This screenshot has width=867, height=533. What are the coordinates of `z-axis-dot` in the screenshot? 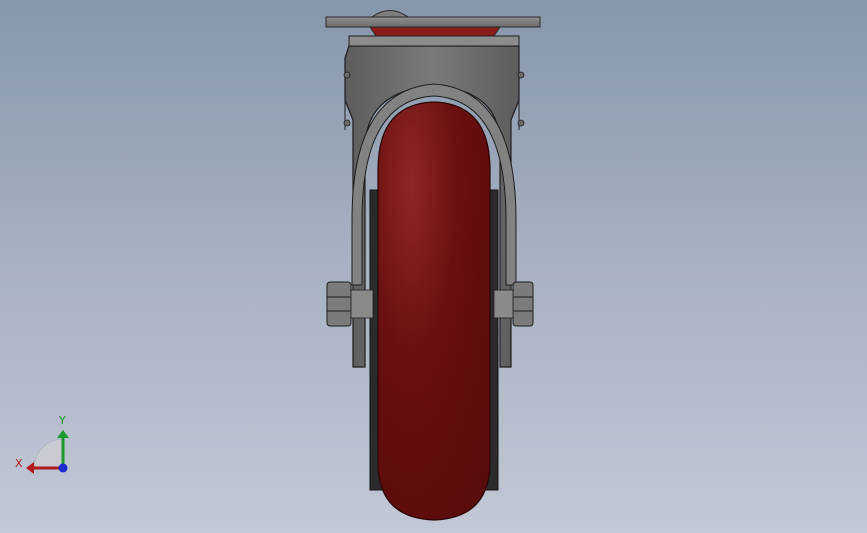 It's located at (63, 468).